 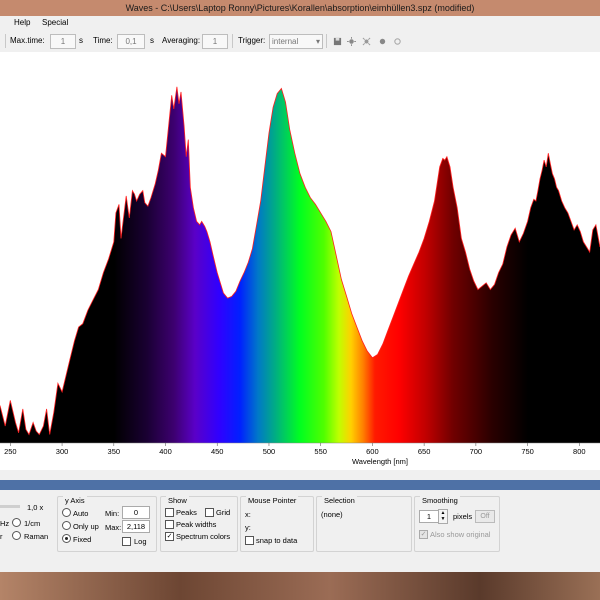 I want to click on y-log-checkbox, so click(x=126, y=541).